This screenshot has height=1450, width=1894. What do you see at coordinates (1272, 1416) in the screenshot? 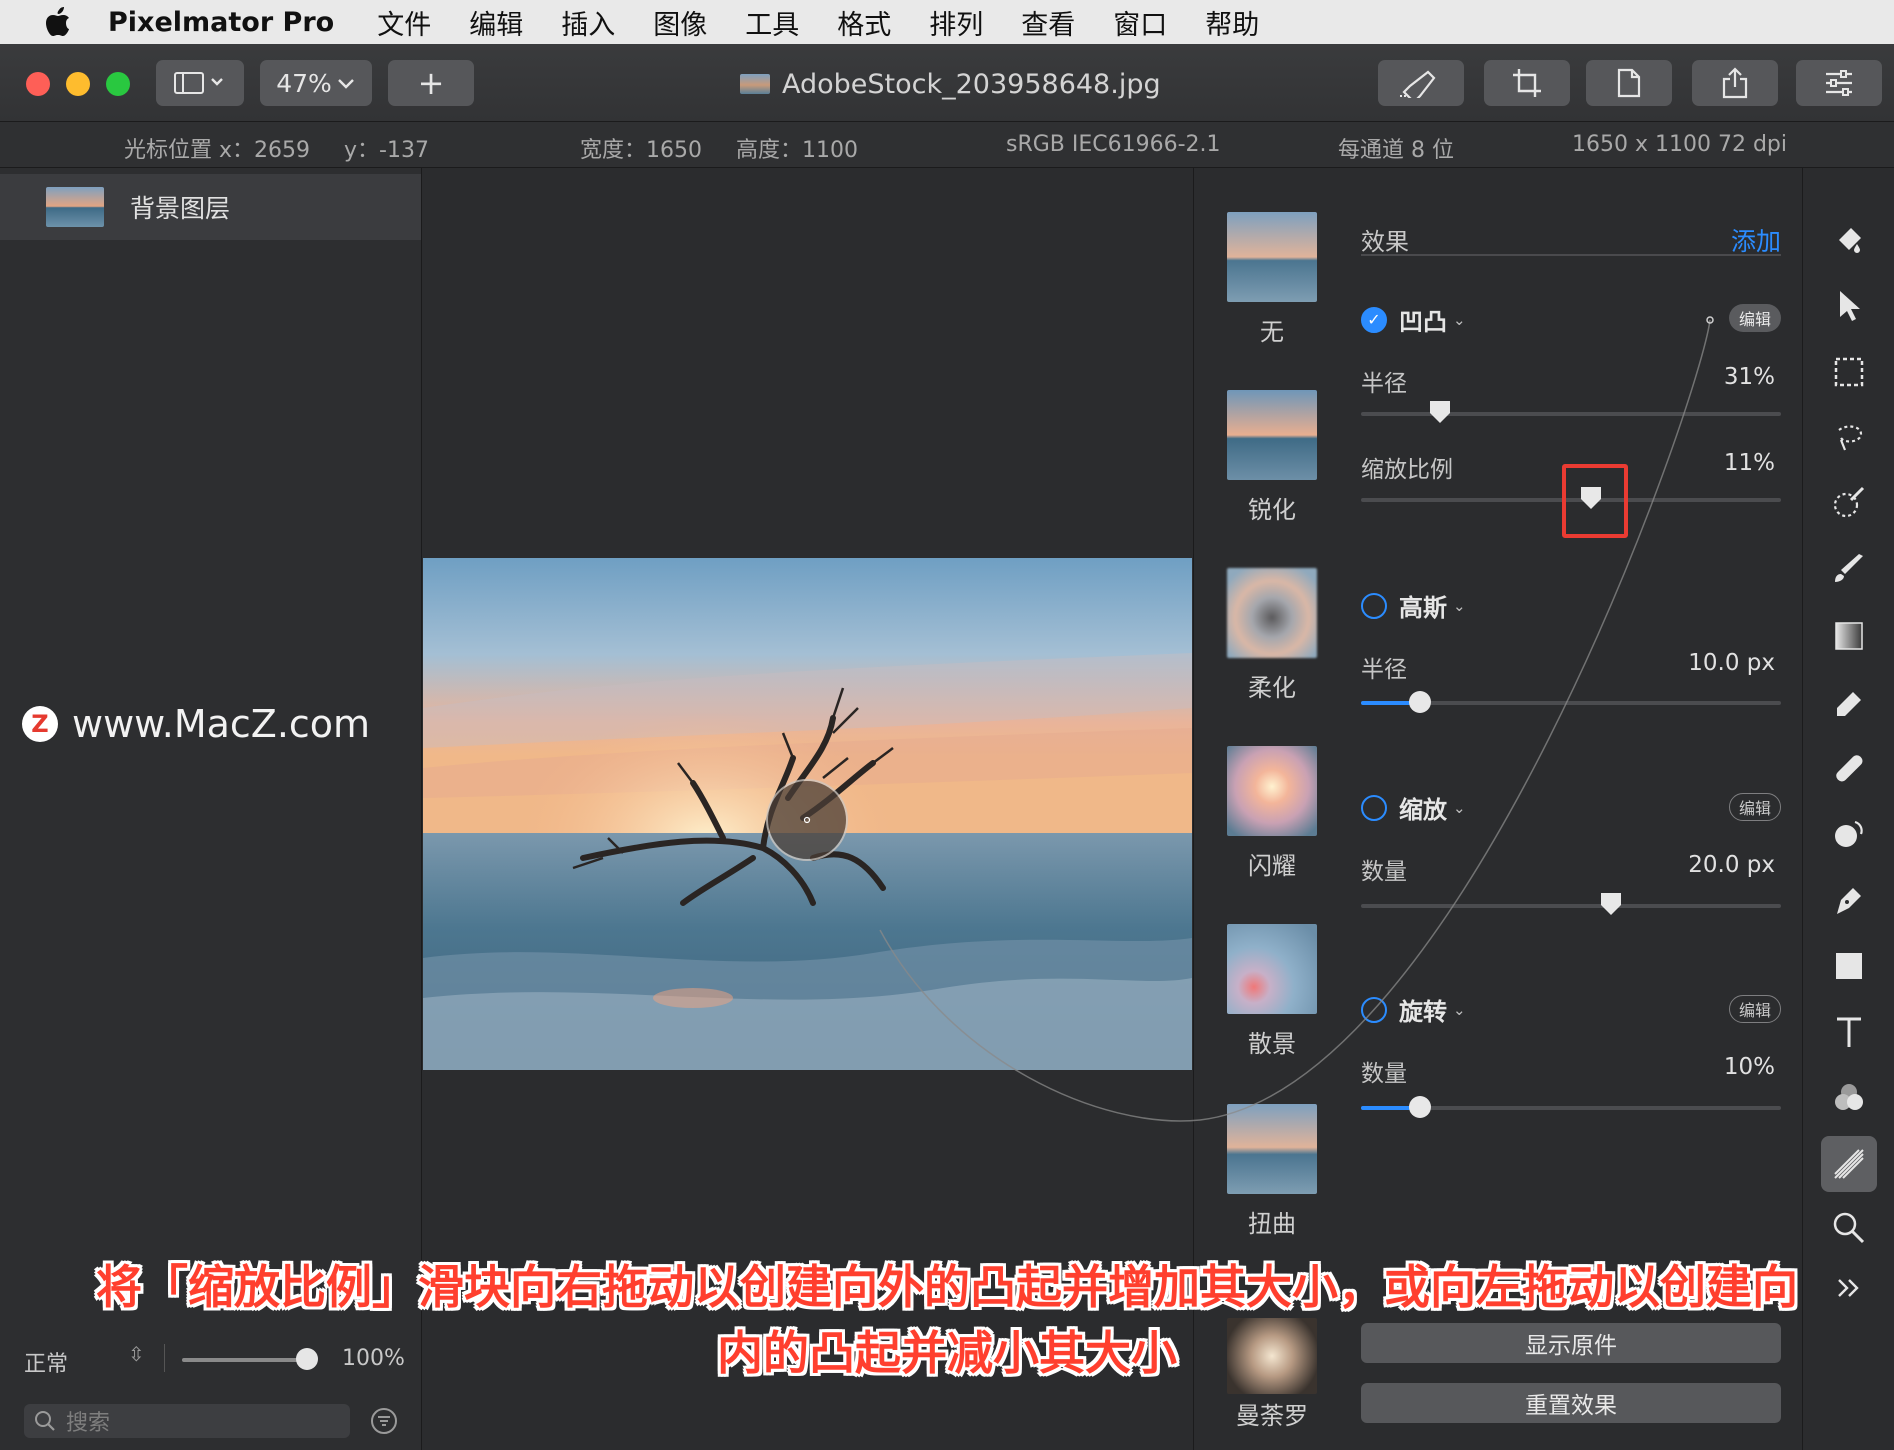
I see `effect-label-mandala: 曼荼罗` at bounding box center [1272, 1416].